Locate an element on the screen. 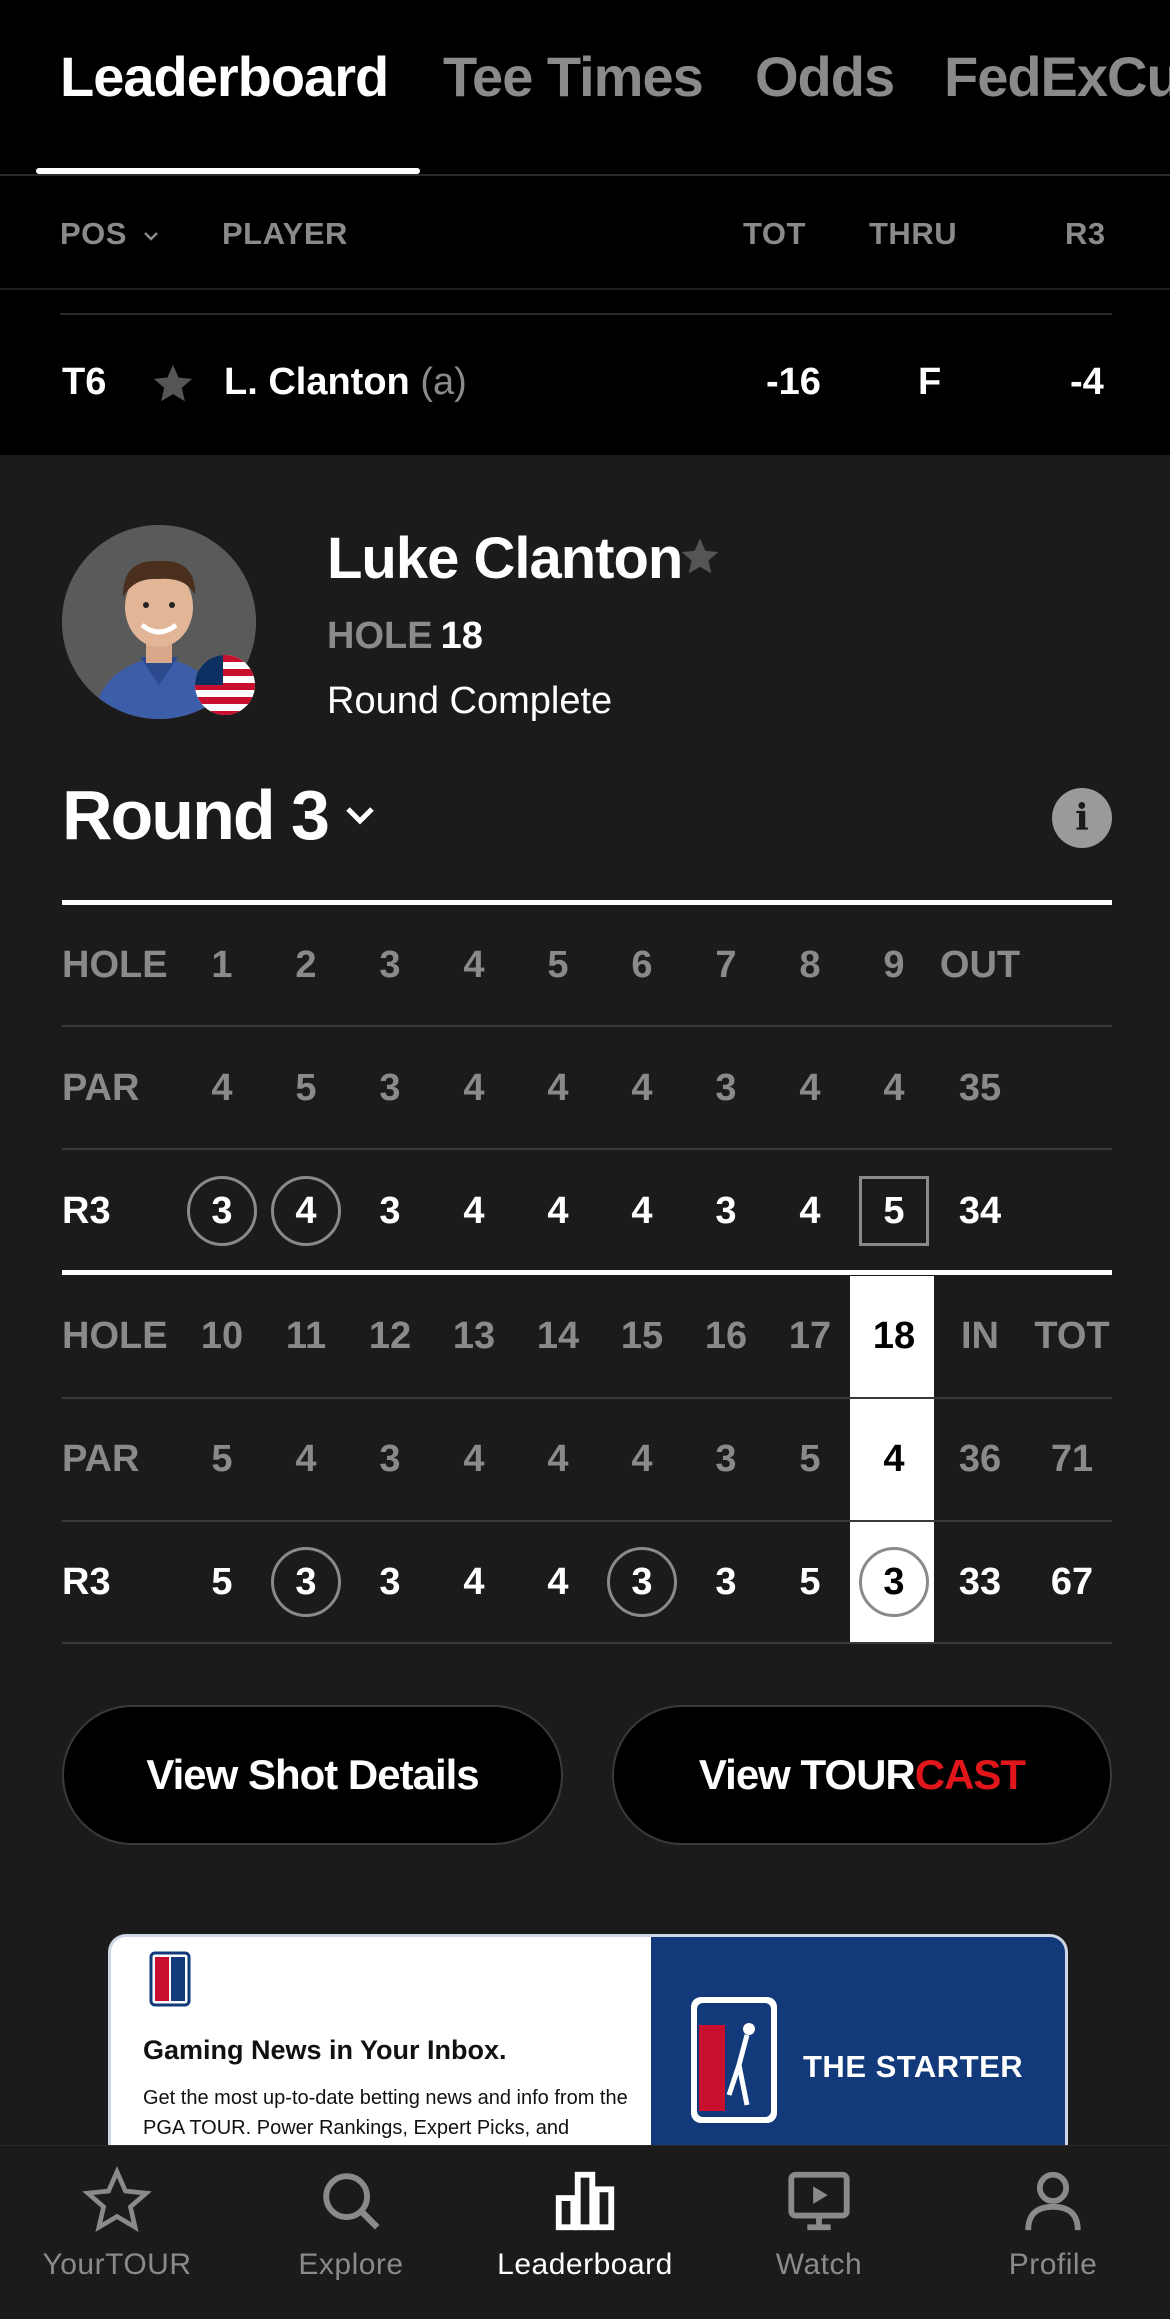 The width and height of the screenshot is (1170, 2319). nav-explore: Explore is located at coordinates (351, 2224).